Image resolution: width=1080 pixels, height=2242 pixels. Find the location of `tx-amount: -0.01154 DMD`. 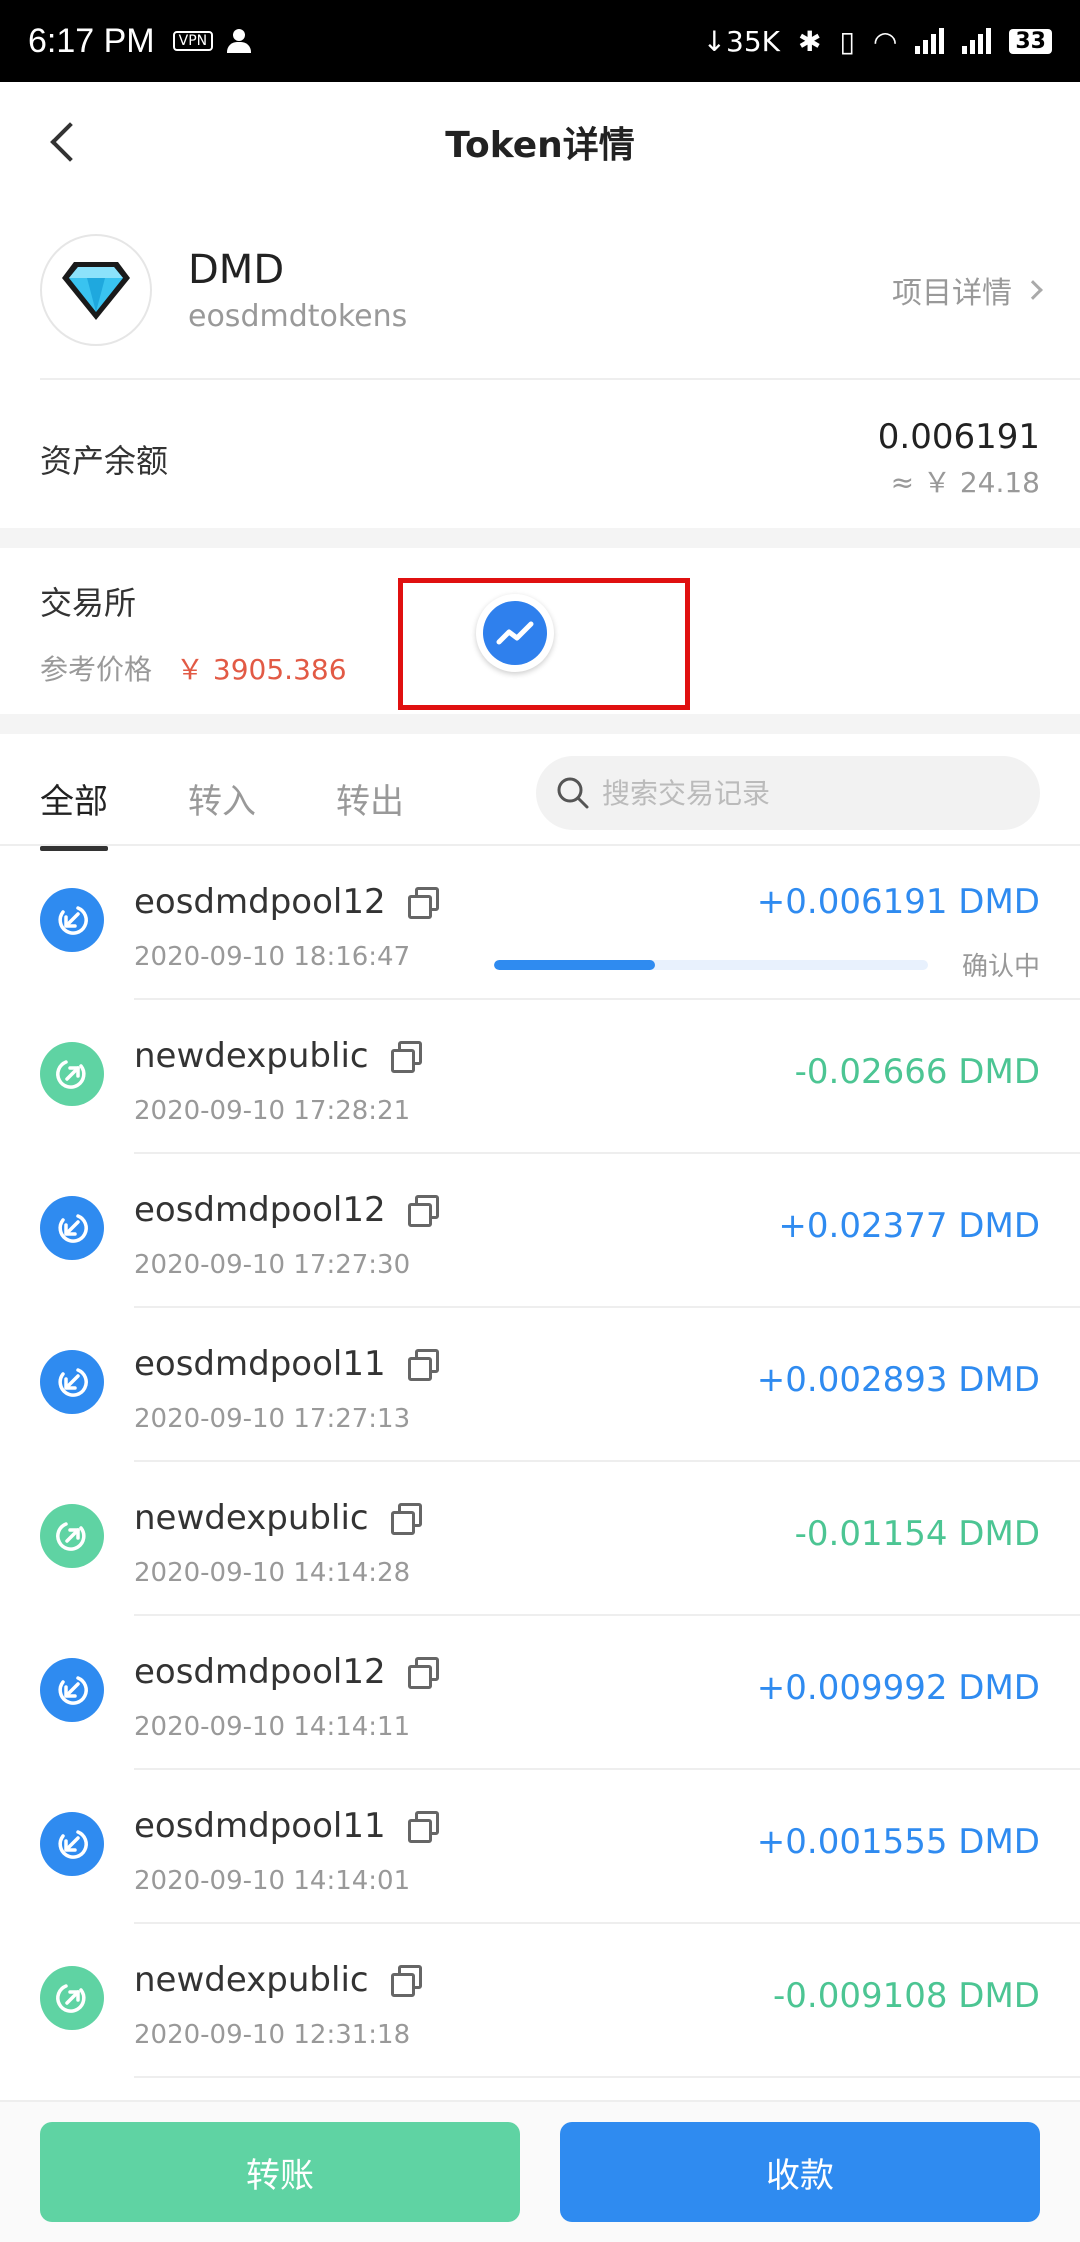

tx-amount: -0.01154 DMD is located at coordinates (917, 1534).